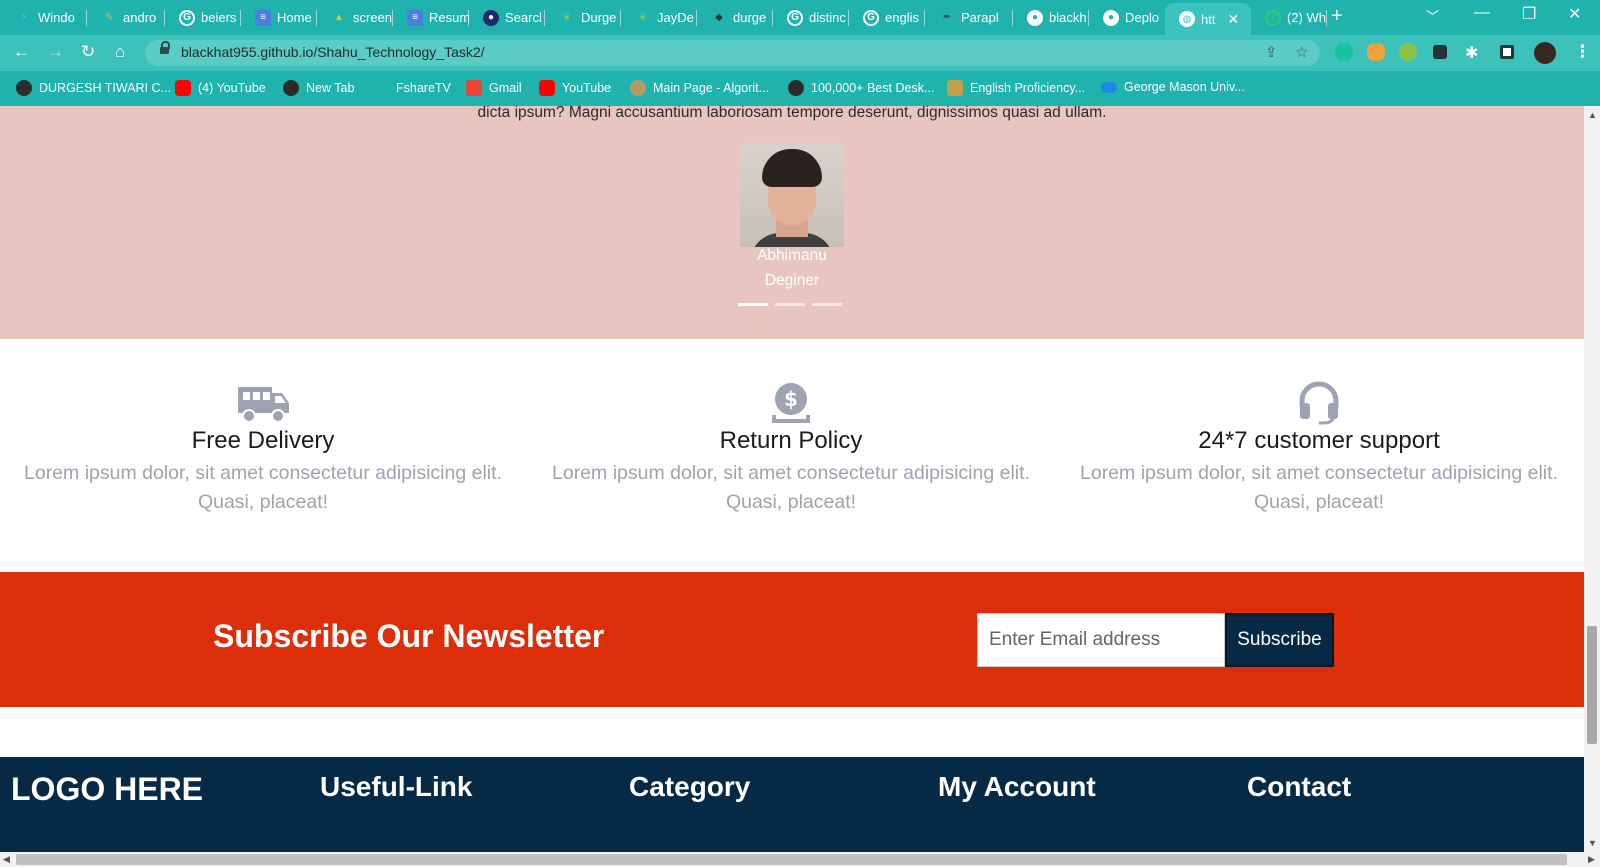 The height and width of the screenshot is (867, 1600). Describe the element at coordinates (21, 52) in the screenshot. I see `back-icon: ←` at that location.